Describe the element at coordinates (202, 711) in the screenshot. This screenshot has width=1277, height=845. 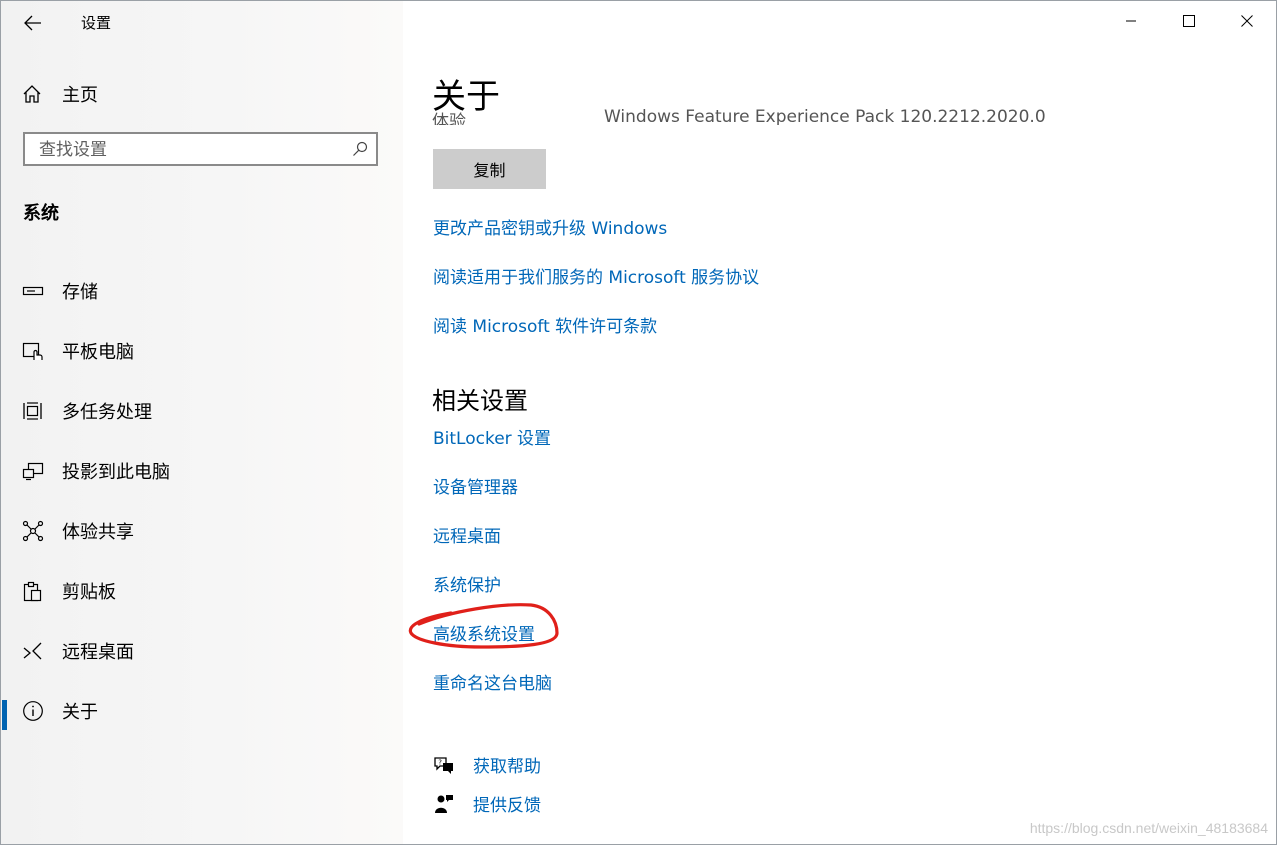
I see `sidebar-item-about: 关于` at that location.